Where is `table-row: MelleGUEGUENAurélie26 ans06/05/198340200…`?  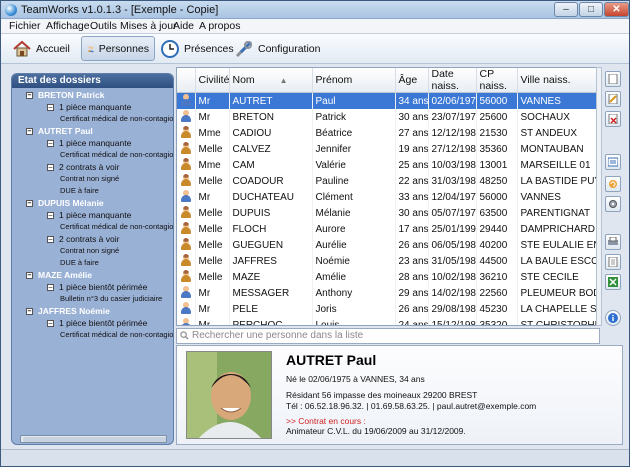
table-row: MelleGUEGUENAurélie26 ans06/05/198340200… is located at coordinates (388, 245).